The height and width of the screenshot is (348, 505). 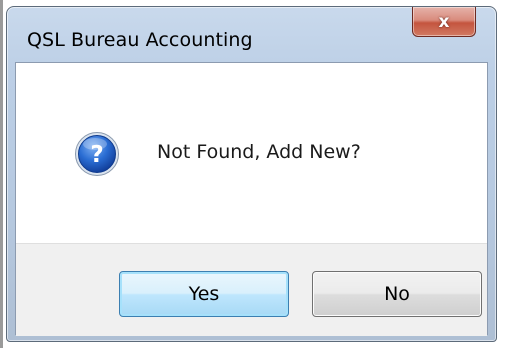 I want to click on yes-button: Yes, so click(x=204, y=294).